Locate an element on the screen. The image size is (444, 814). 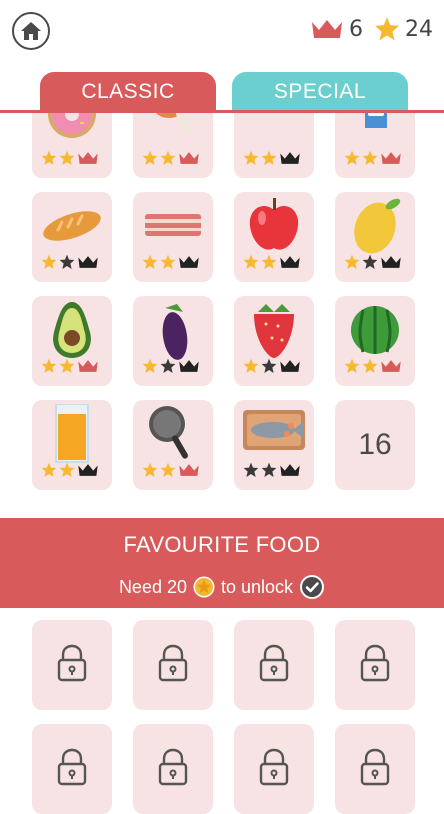
need-text: Need 20 is located at coordinates (152, 586).